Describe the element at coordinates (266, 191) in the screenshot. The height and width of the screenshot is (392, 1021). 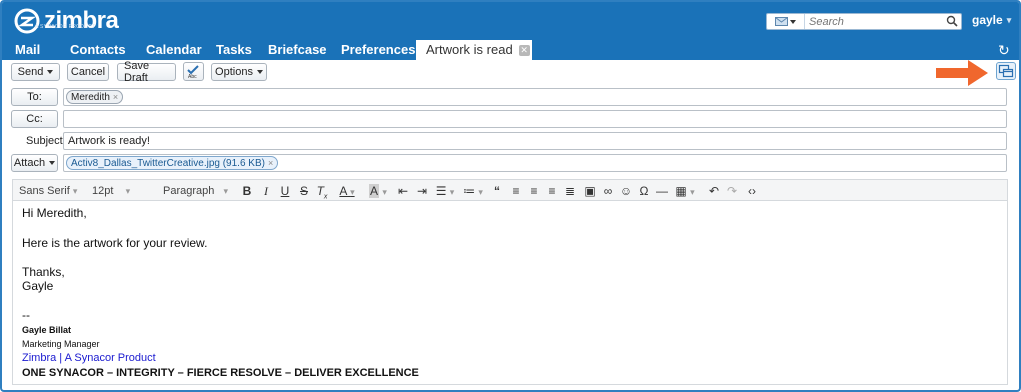
I see `italic-icon: I` at that location.